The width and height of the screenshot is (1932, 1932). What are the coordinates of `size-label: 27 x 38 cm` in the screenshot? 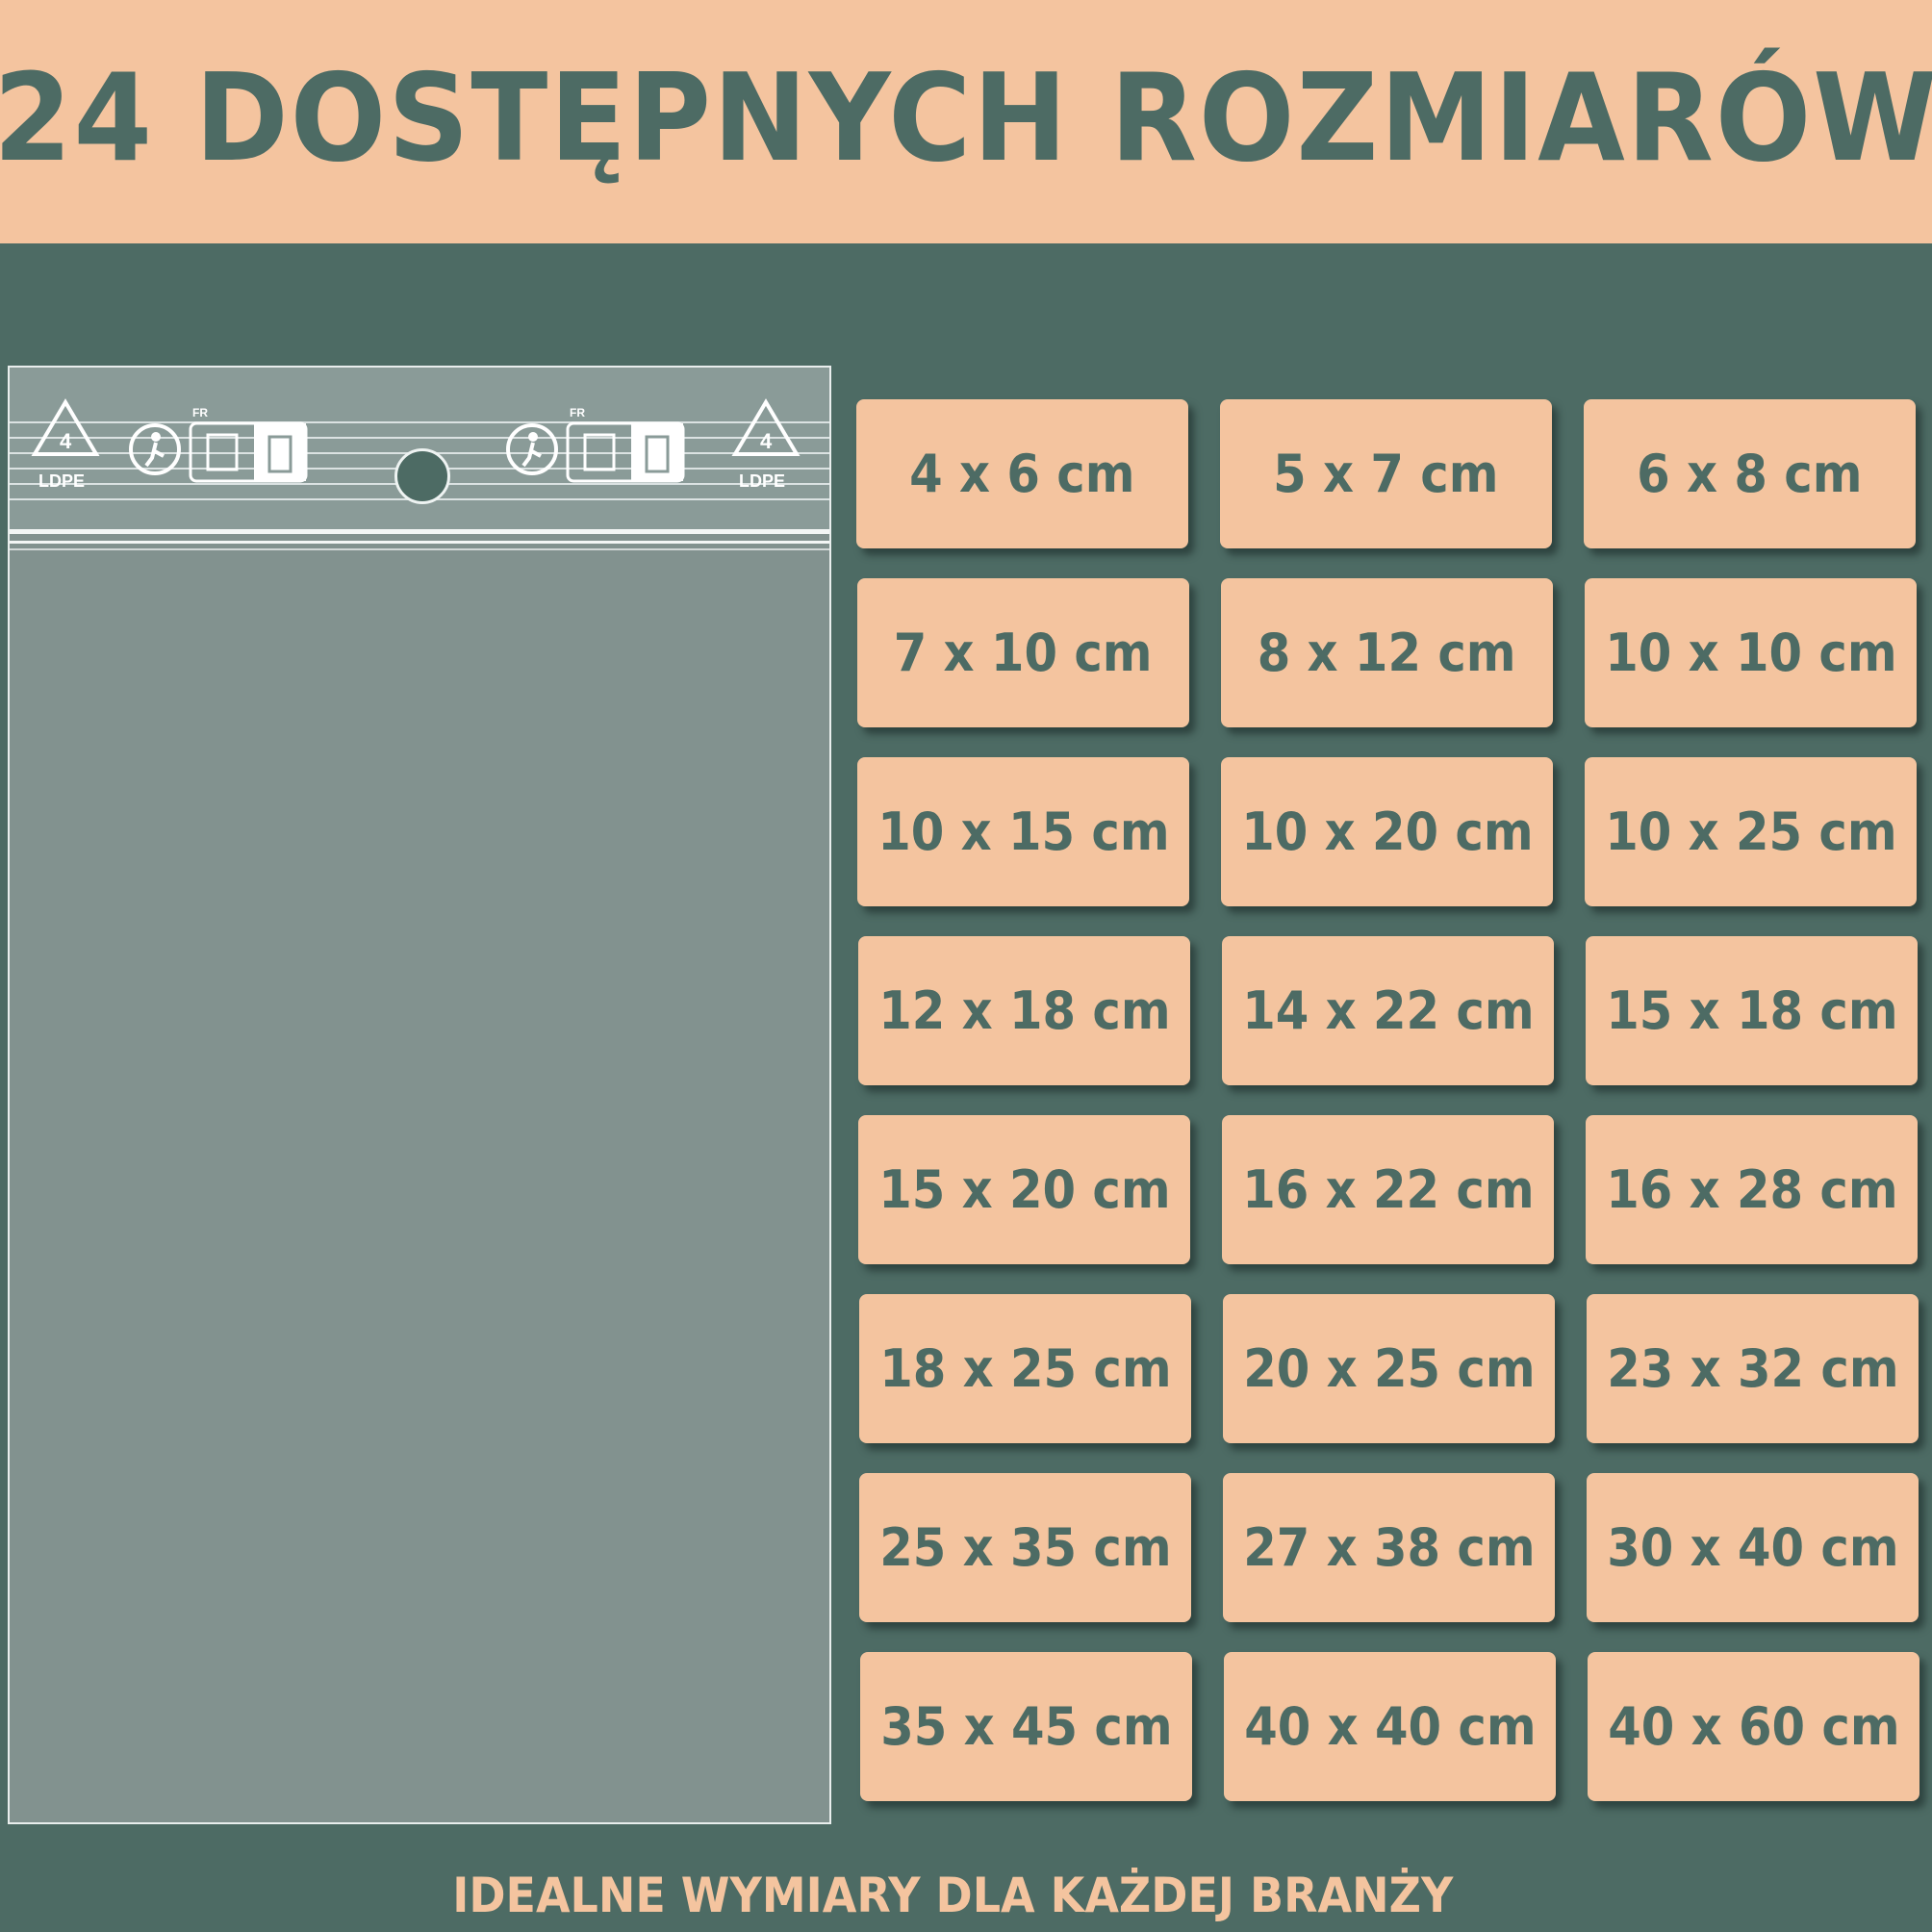 It's located at (1389, 1547).